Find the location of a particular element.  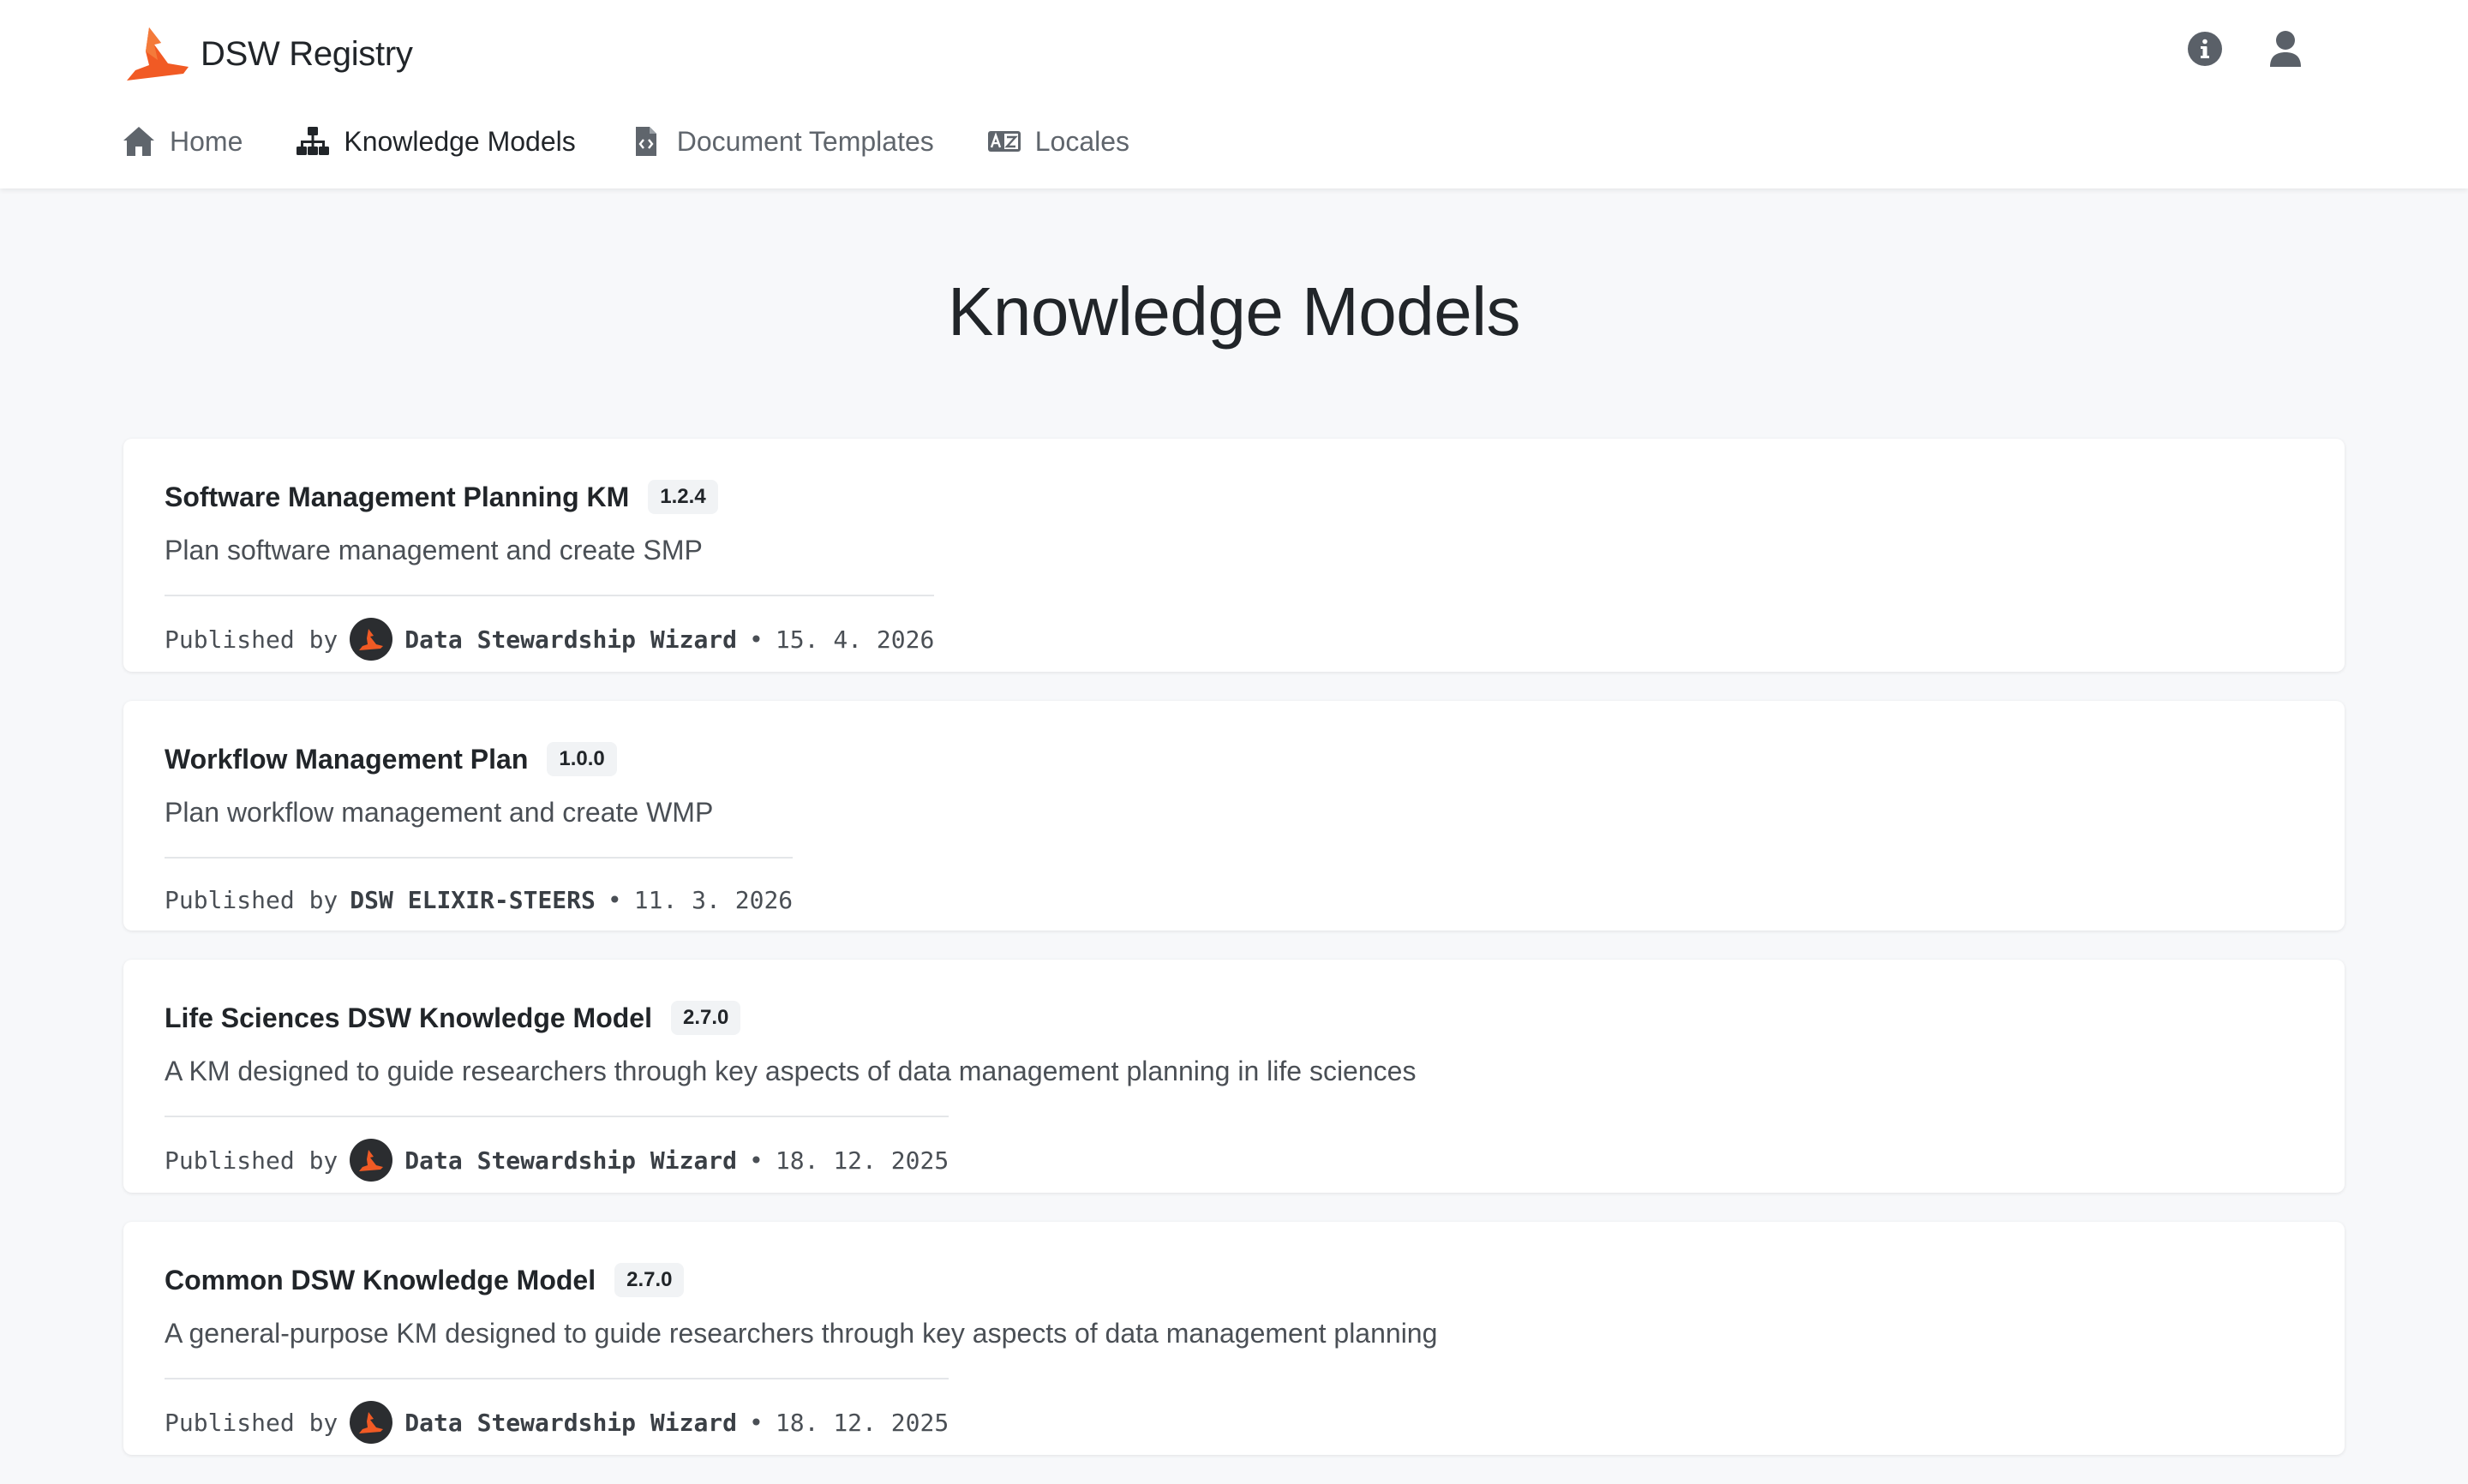

nav-item-document-templates: Document Templates is located at coordinates (781, 141).